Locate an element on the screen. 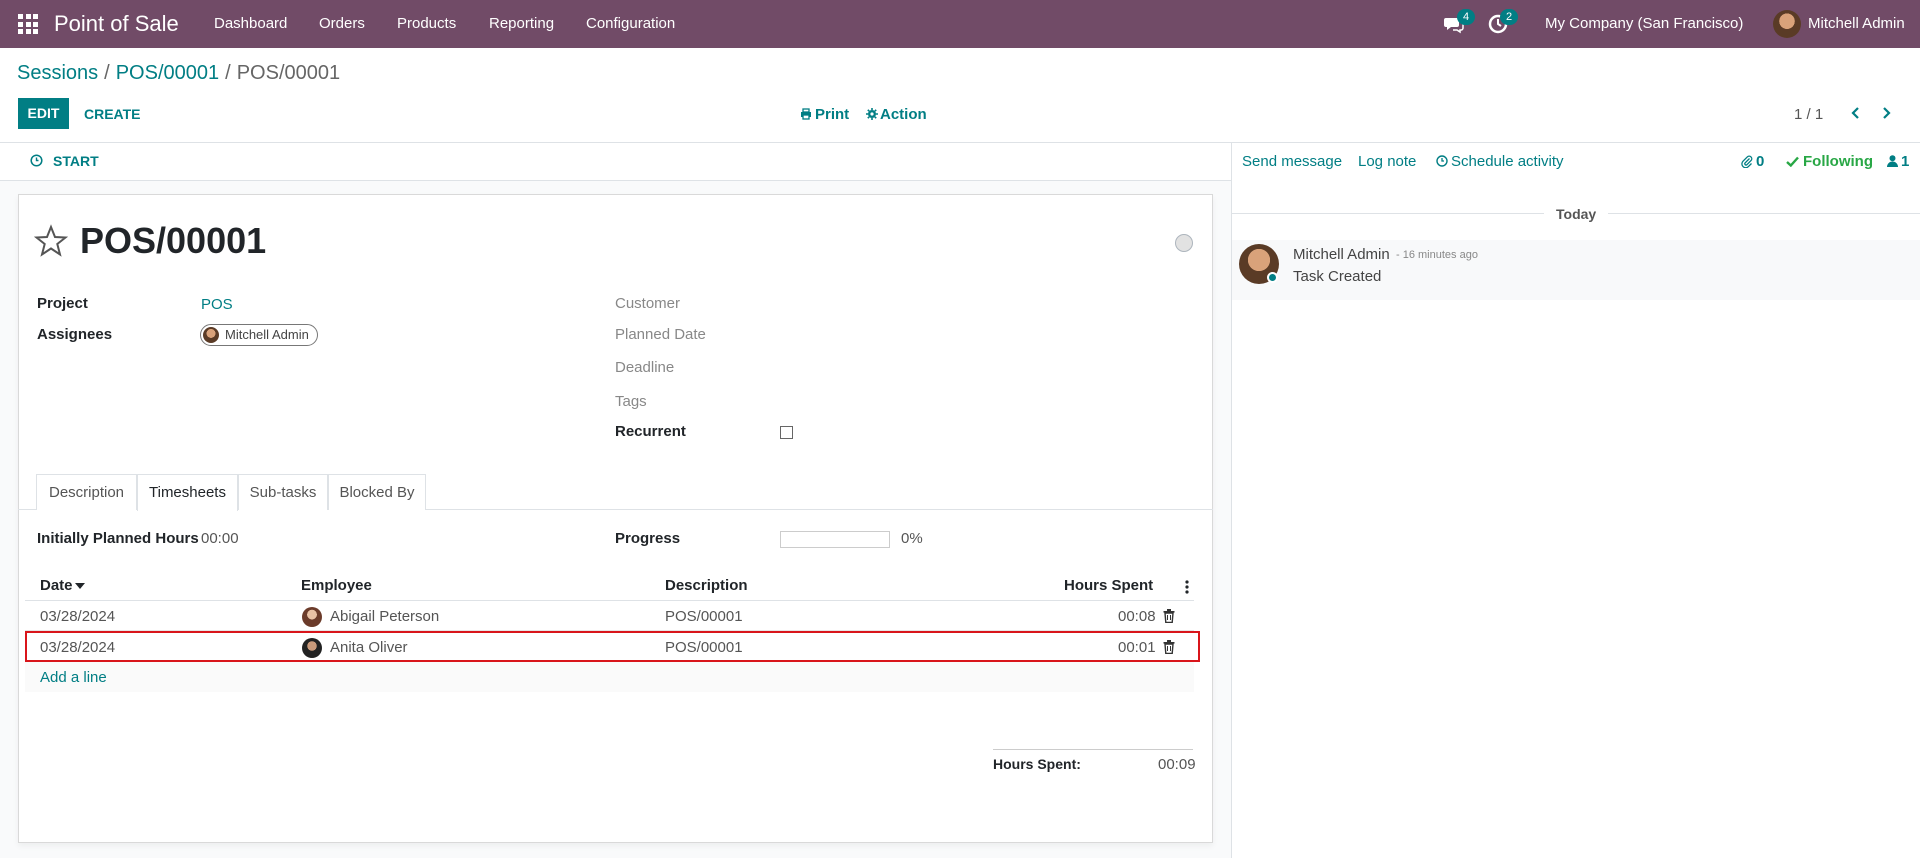 This screenshot has width=1920, height=858. add-line-link: Add a line is located at coordinates (73, 677).